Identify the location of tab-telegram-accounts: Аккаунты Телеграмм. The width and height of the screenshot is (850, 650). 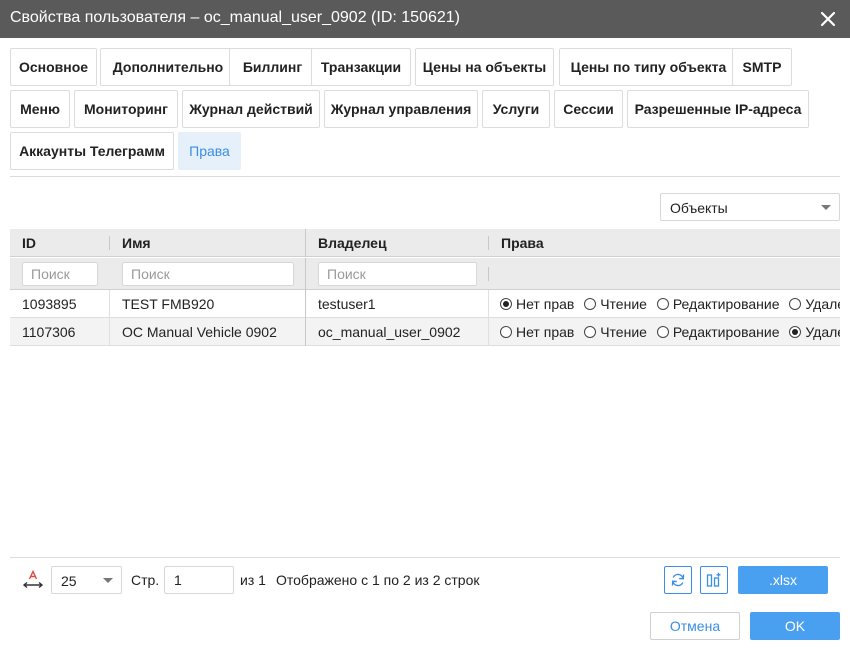
(92, 151).